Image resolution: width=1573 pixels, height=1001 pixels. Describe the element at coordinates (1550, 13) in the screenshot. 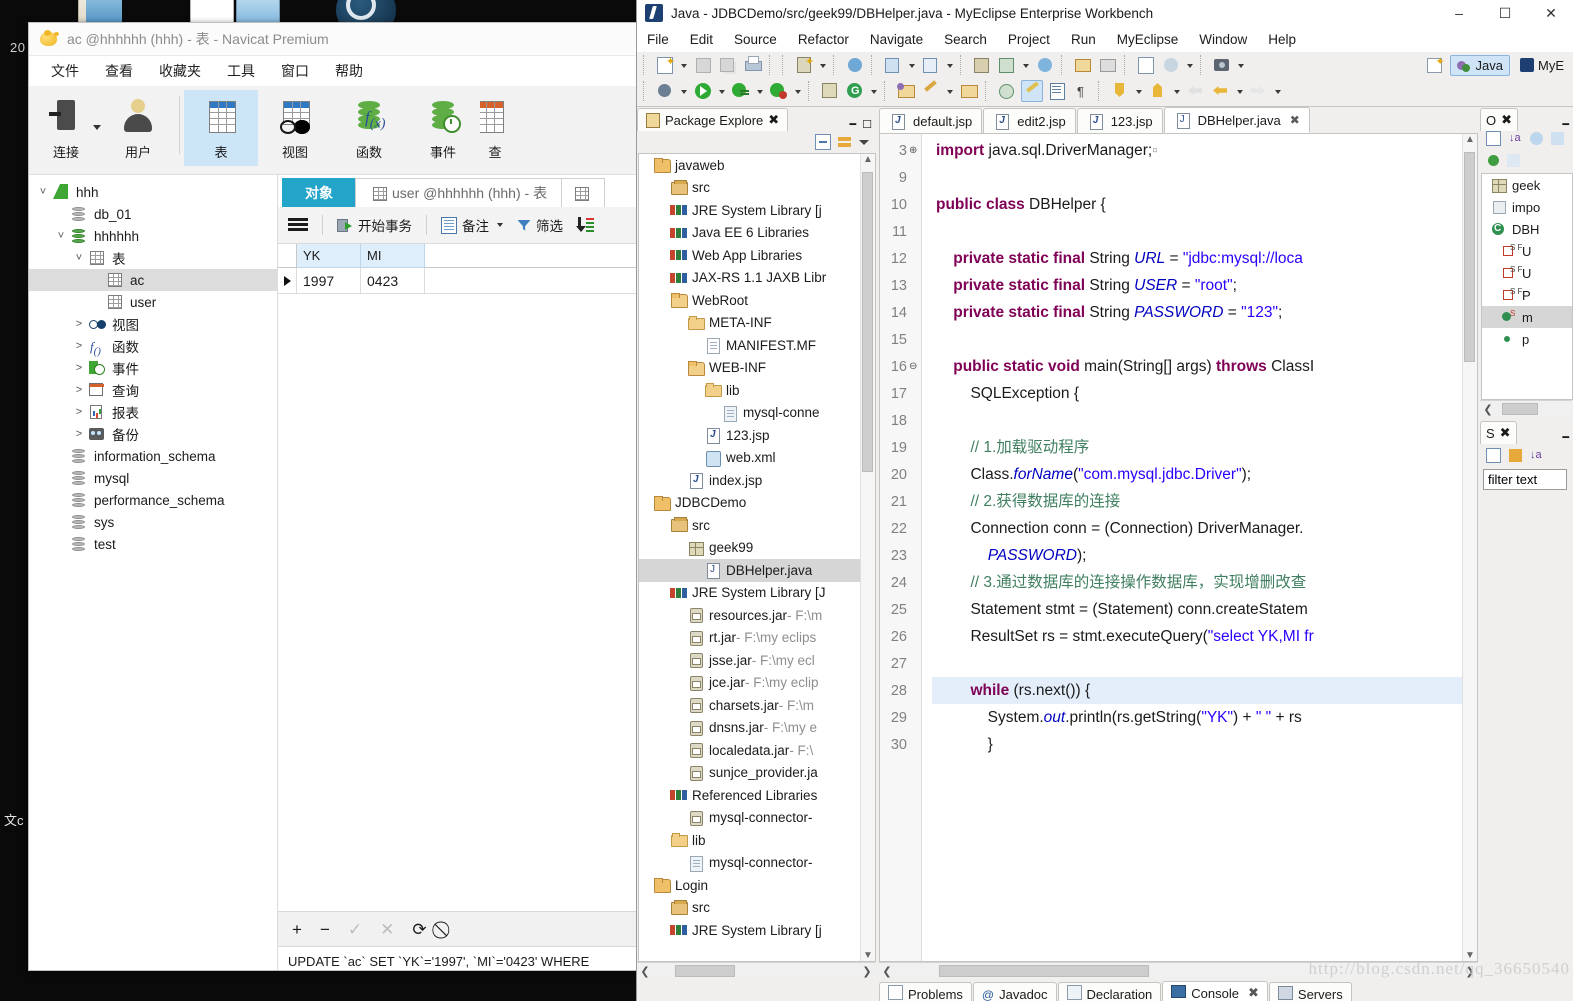

I see `close-icon: ✕` at that location.